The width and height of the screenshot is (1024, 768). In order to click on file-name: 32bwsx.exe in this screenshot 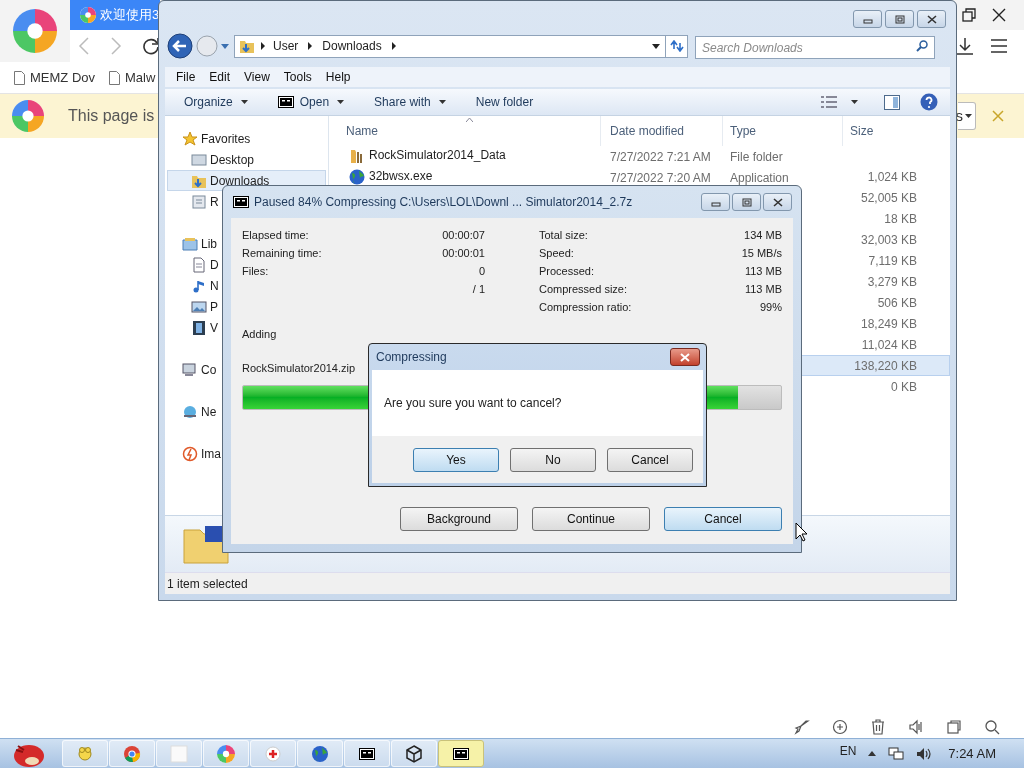, I will do `click(401, 176)`.